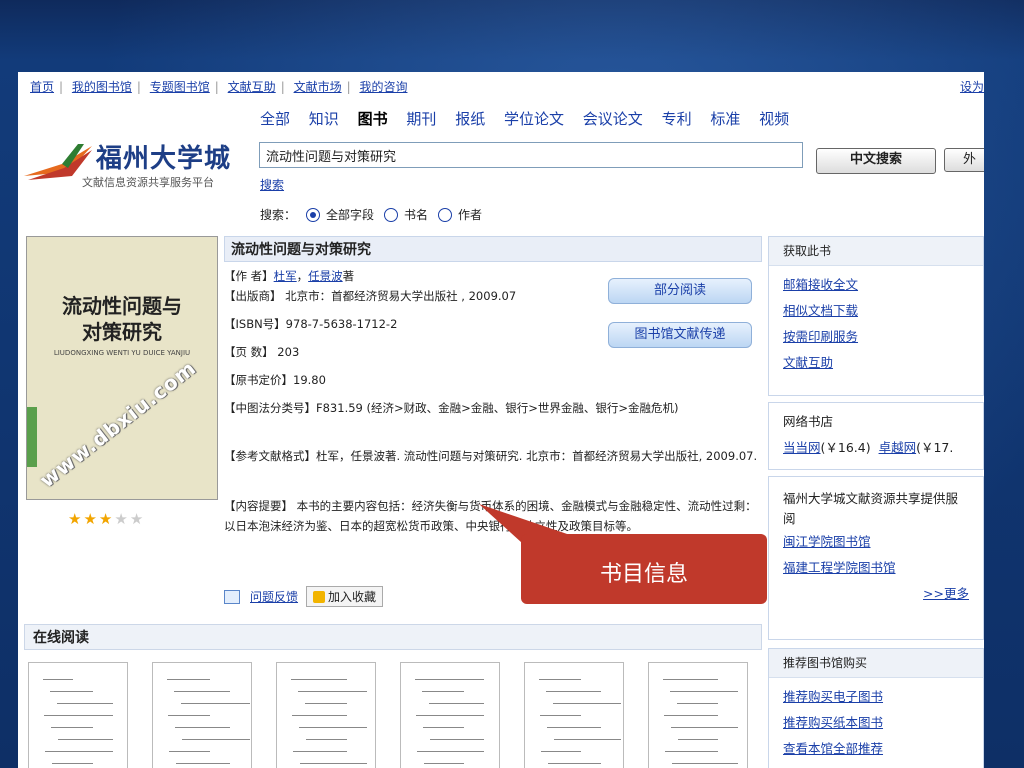 The image size is (1024, 768). What do you see at coordinates (313, 214) in the screenshot?
I see `radio-all-fields` at bounding box center [313, 214].